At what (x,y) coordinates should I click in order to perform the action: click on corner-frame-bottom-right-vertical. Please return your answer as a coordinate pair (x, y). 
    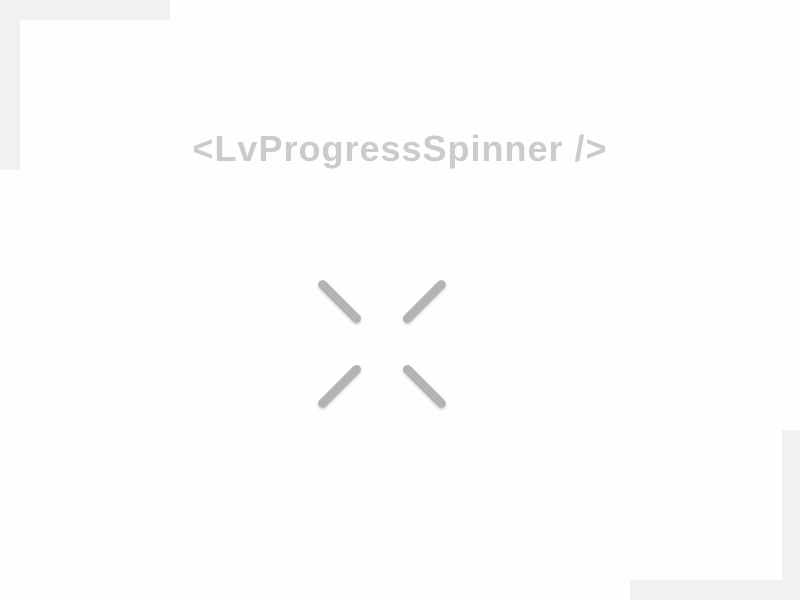
    Looking at the image, I should click on (791, 515).